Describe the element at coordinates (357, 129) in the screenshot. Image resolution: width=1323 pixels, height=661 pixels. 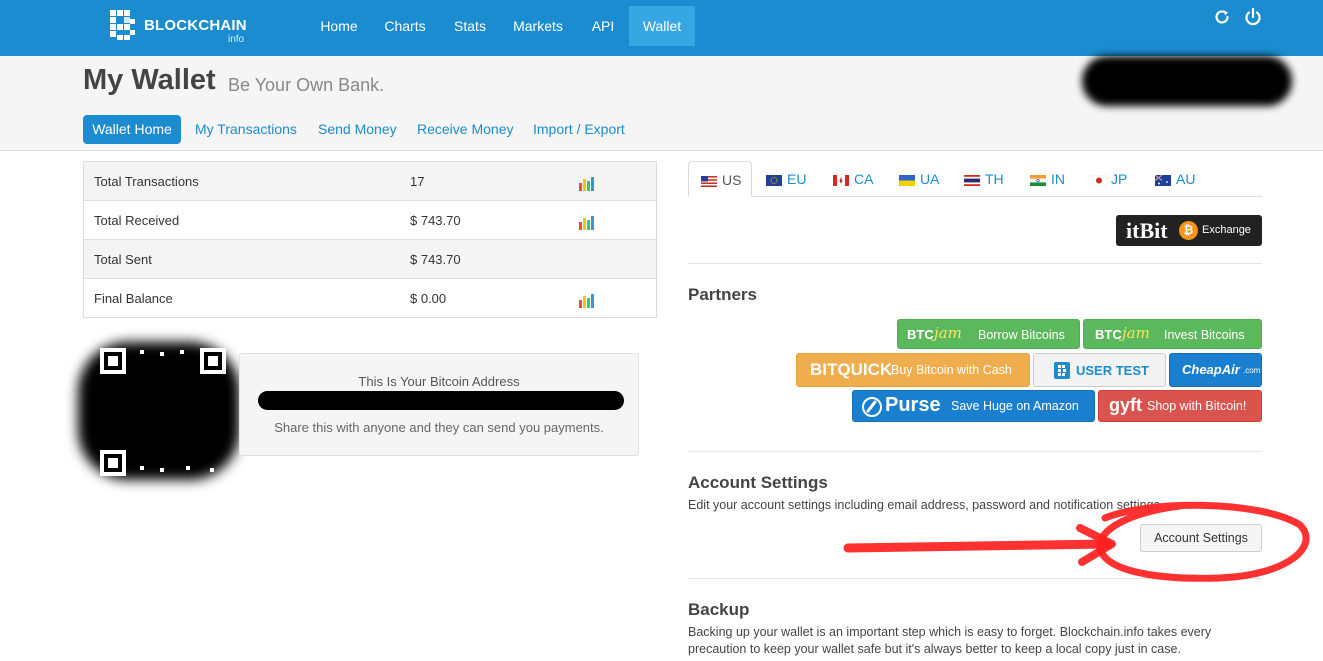
I see `subnav-send-money: Send Money` at that location.